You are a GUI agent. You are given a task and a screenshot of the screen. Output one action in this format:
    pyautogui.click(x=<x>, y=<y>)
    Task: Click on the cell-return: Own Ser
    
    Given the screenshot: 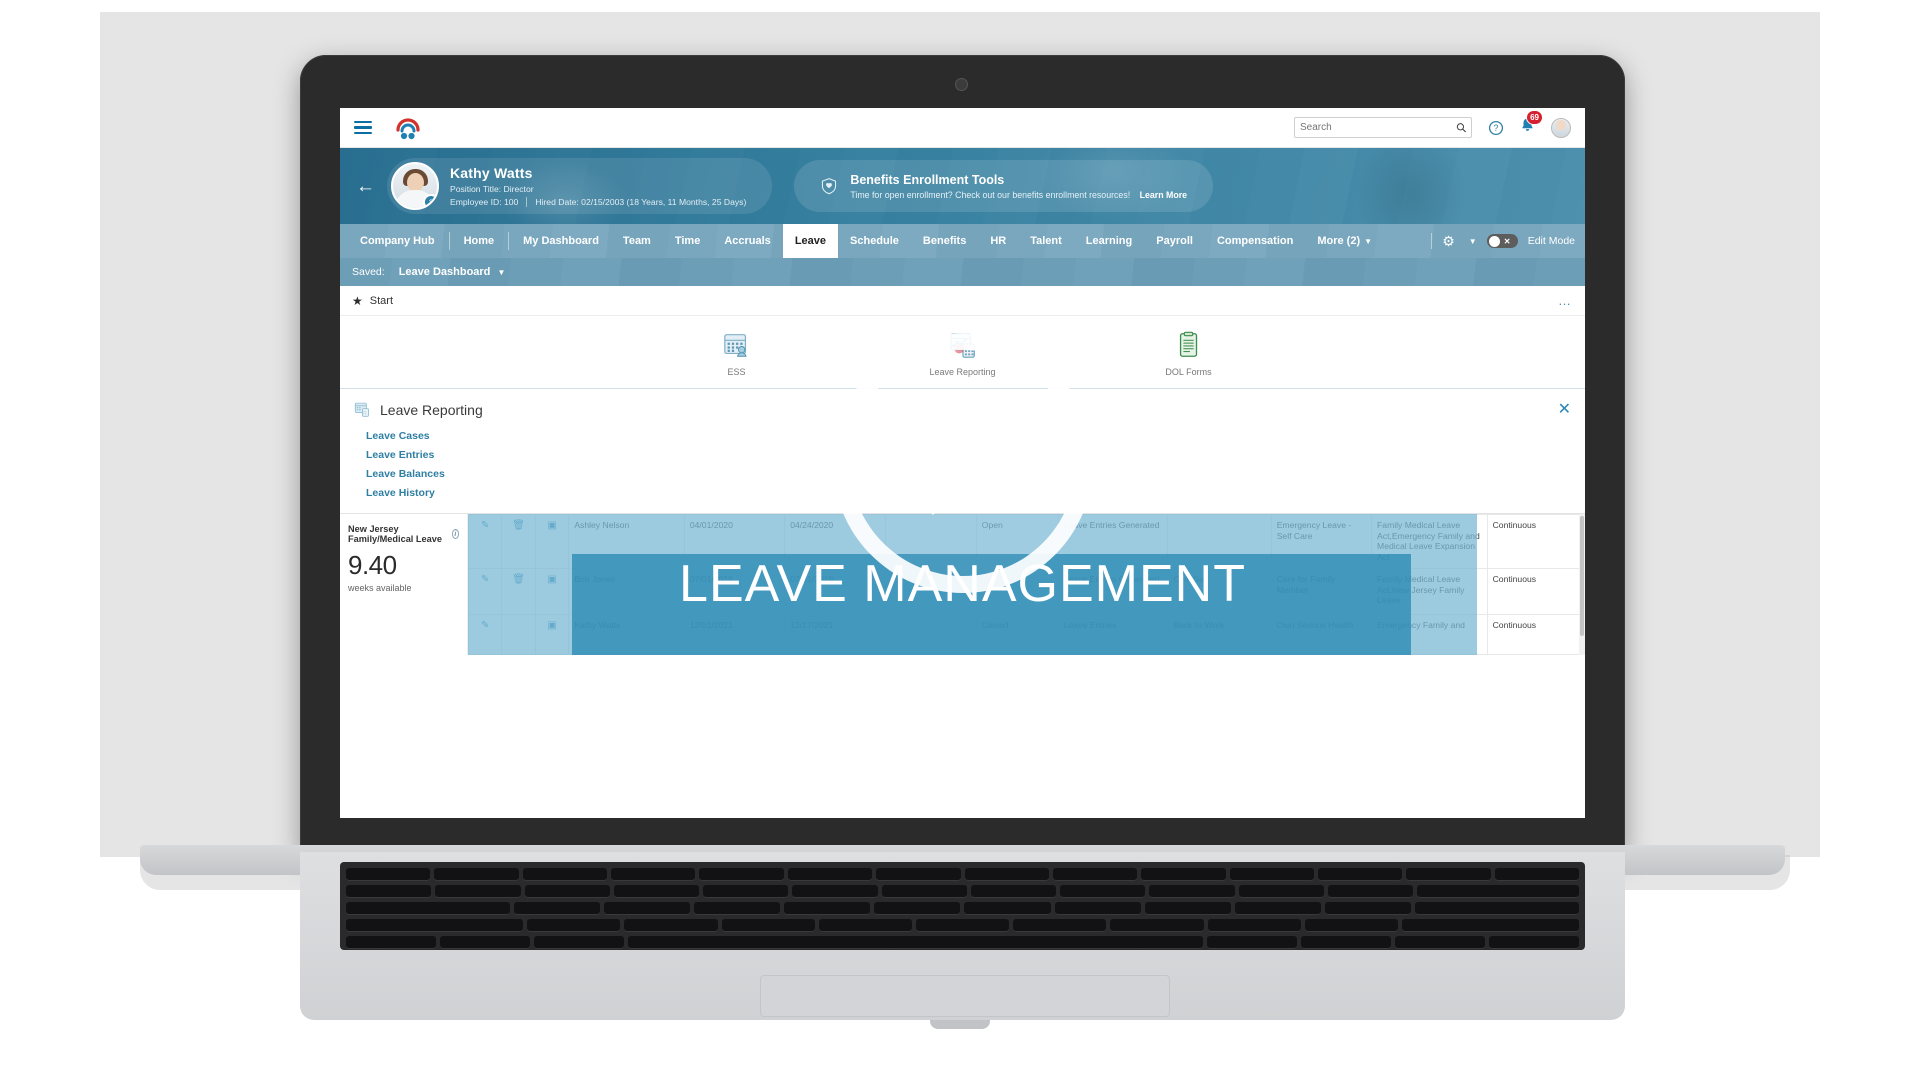 What is the action you would take?
    pyautogui.click(x=1219, y=591)
    